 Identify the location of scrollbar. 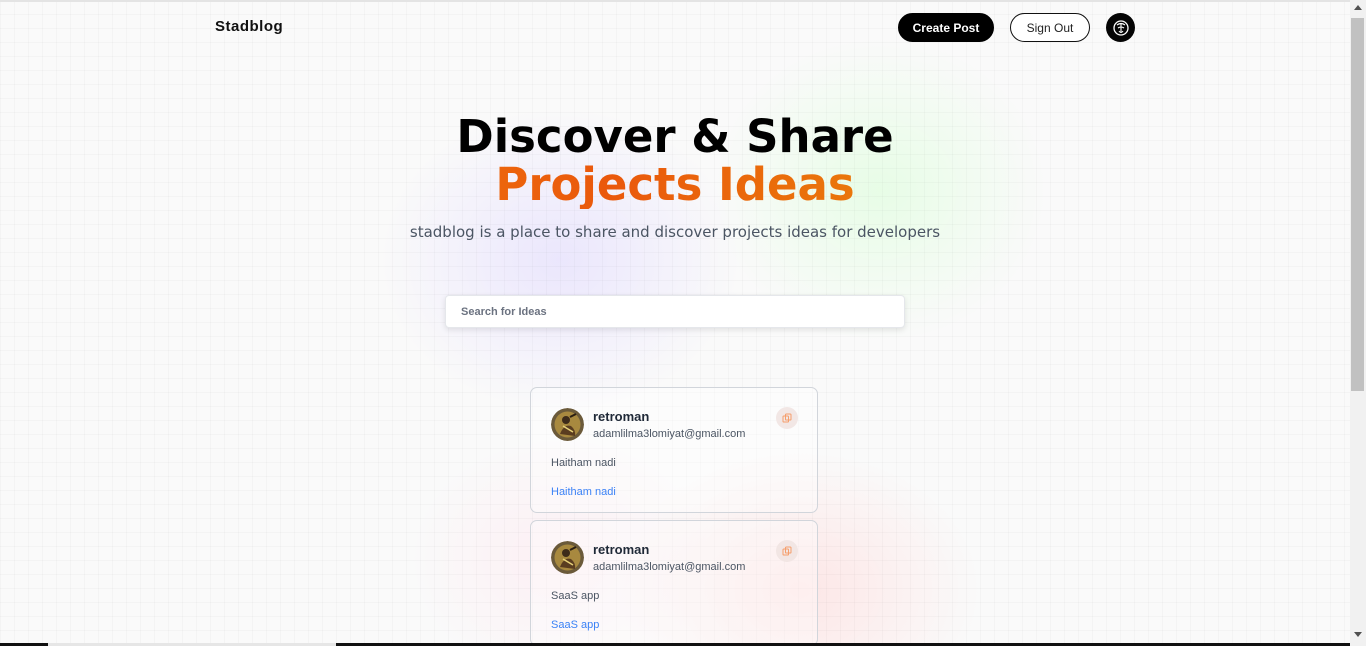
(1358, 323).